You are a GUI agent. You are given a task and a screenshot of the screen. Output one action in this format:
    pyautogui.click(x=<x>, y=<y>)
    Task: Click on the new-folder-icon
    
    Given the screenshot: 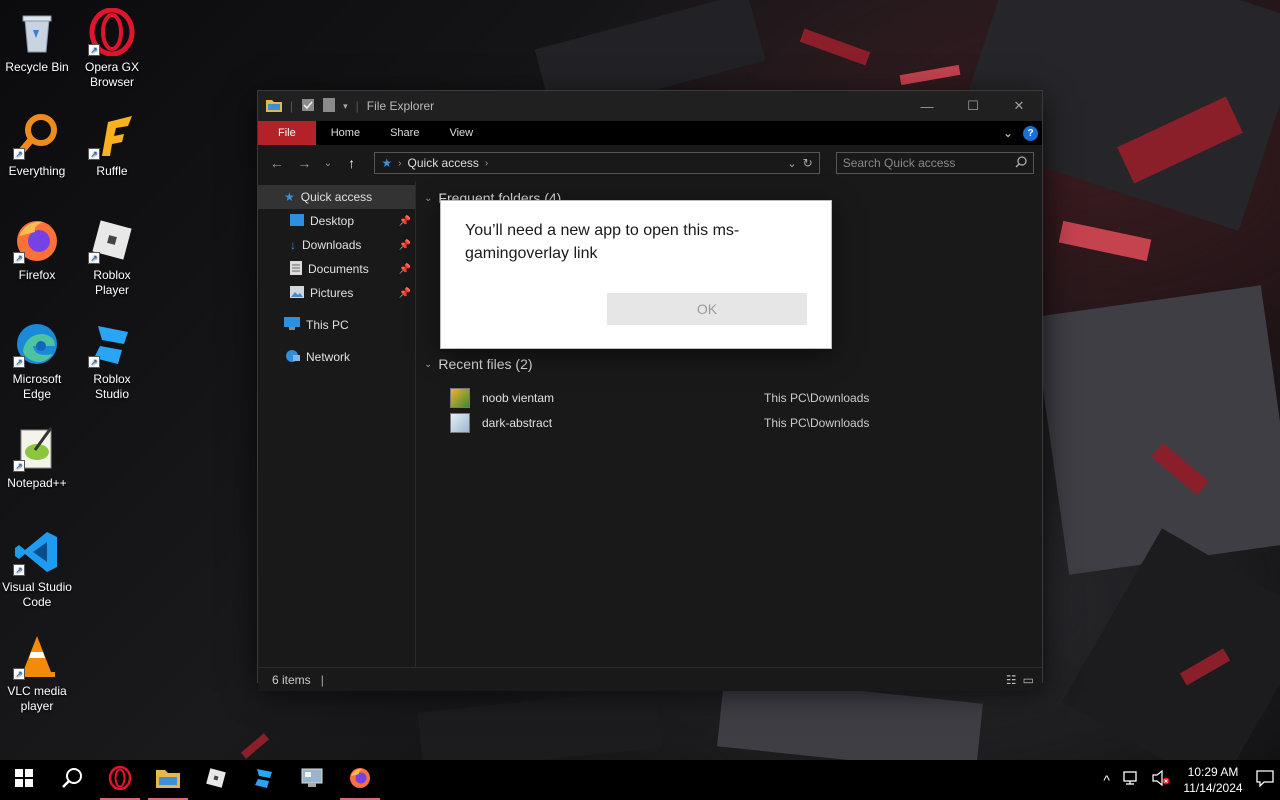 What is the action you would take?
    pyautogui.click(x=329, y=106)
    